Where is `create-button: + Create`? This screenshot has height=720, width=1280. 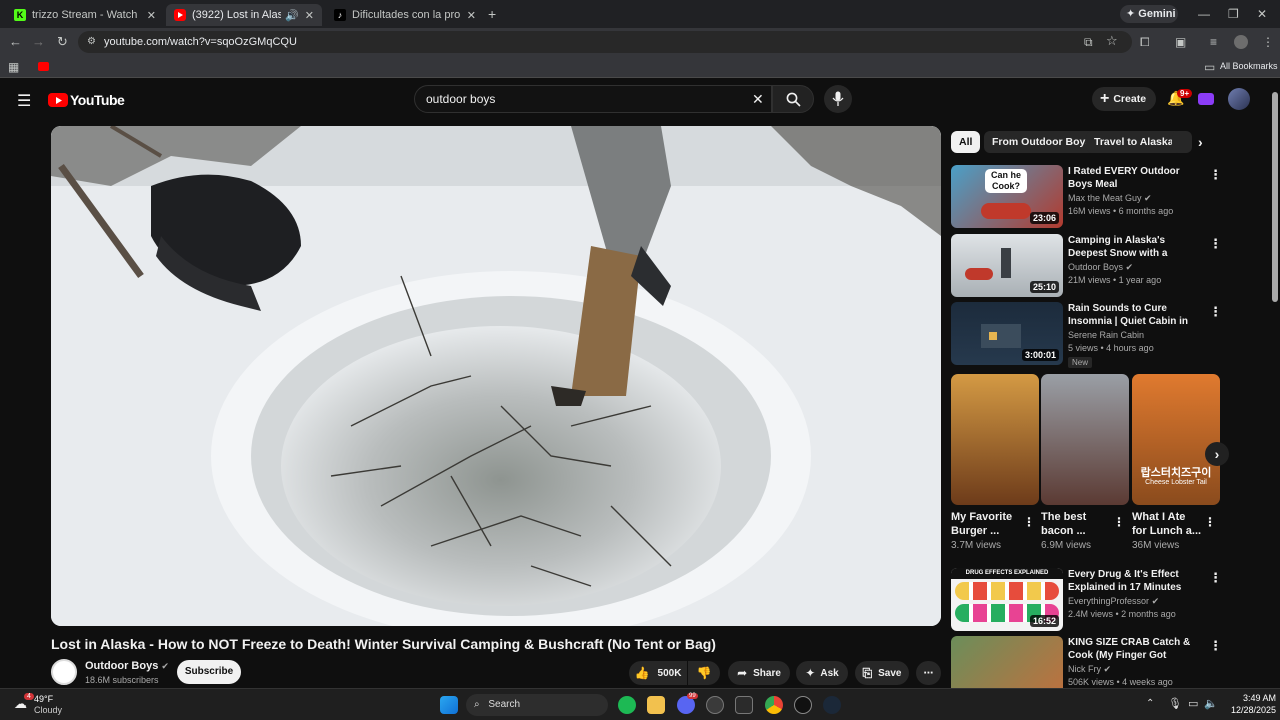 create-button: + Create is located at coordinates (1124, 99).